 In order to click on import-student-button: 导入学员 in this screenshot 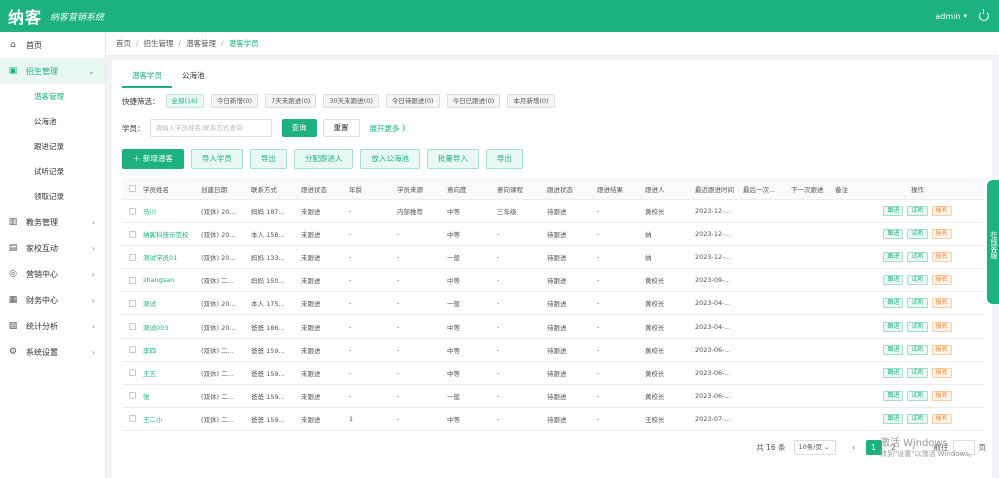, I will do `click(216, 159)`.